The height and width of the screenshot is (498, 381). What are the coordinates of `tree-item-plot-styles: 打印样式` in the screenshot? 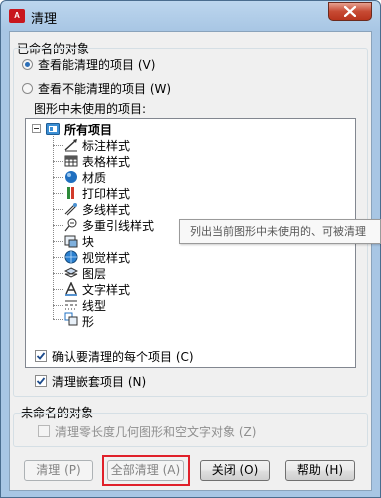 It's located at (106, 193).